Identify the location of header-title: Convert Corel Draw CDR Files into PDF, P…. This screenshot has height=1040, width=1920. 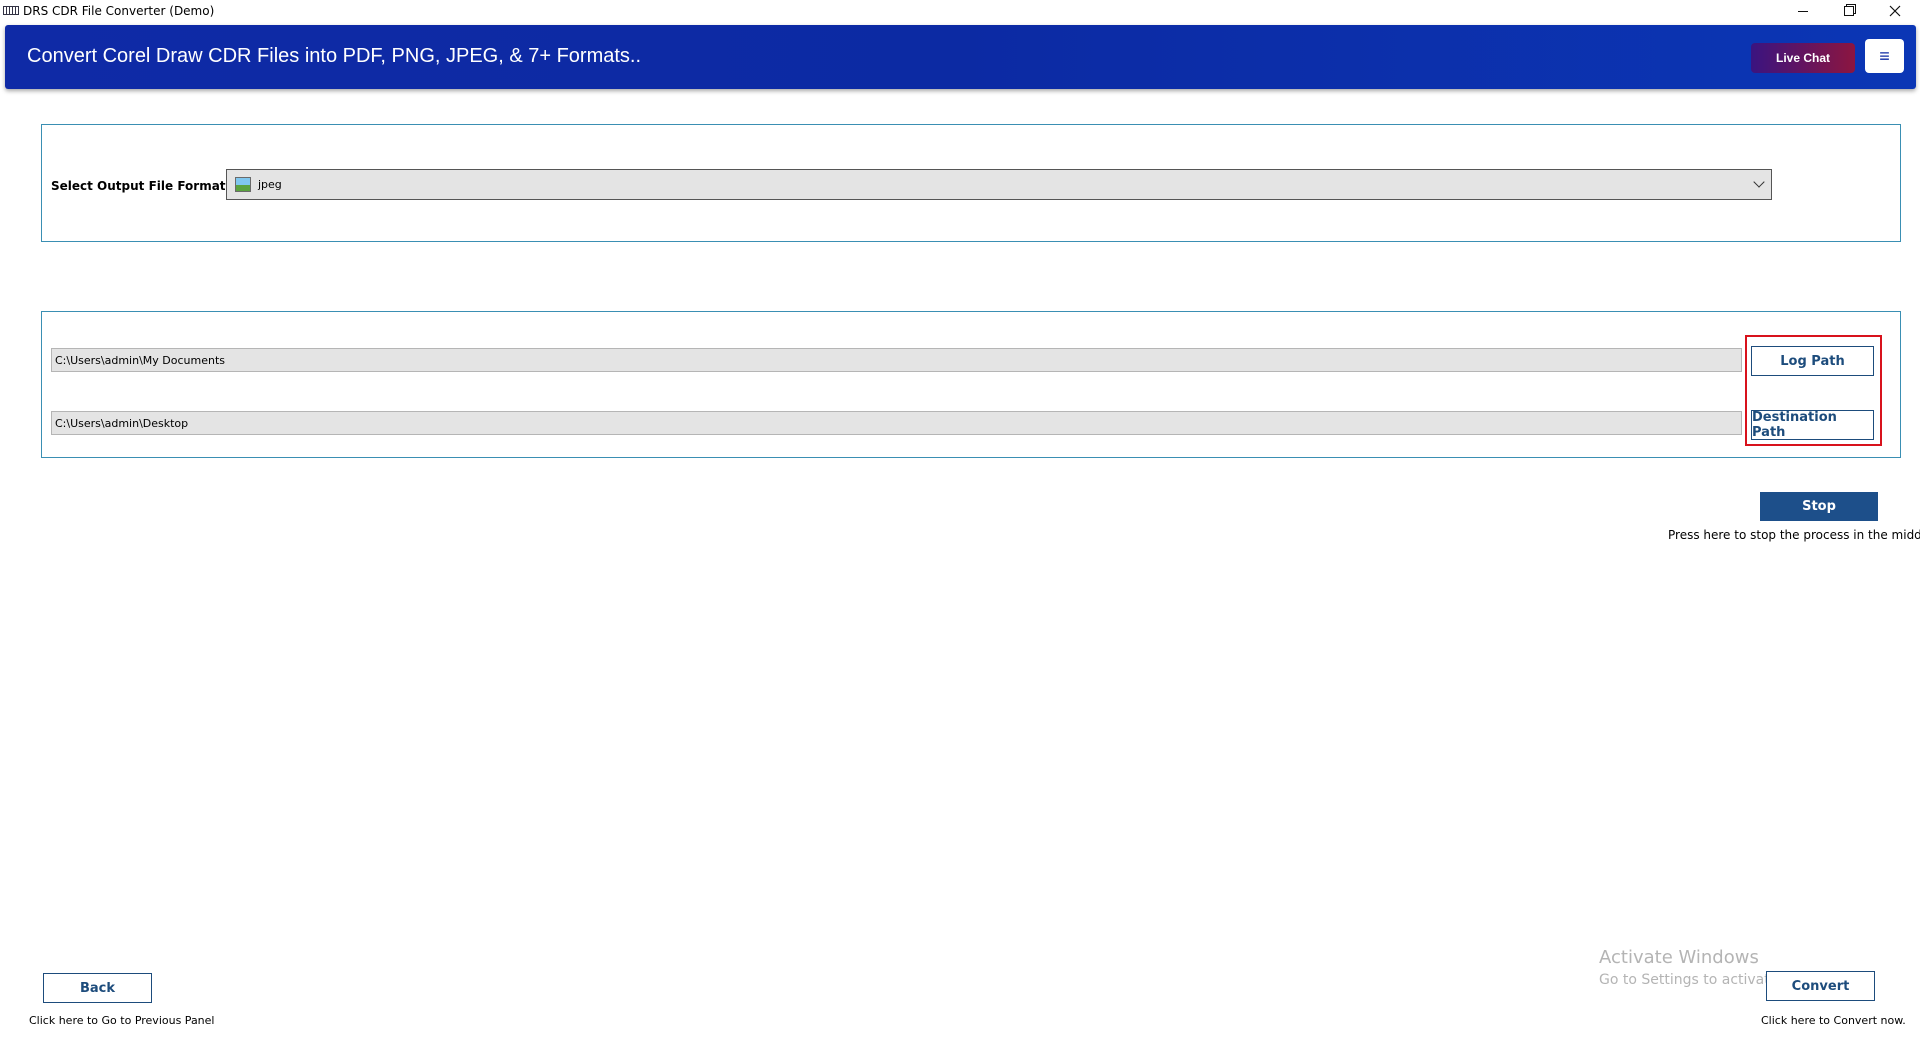
(334, 56).